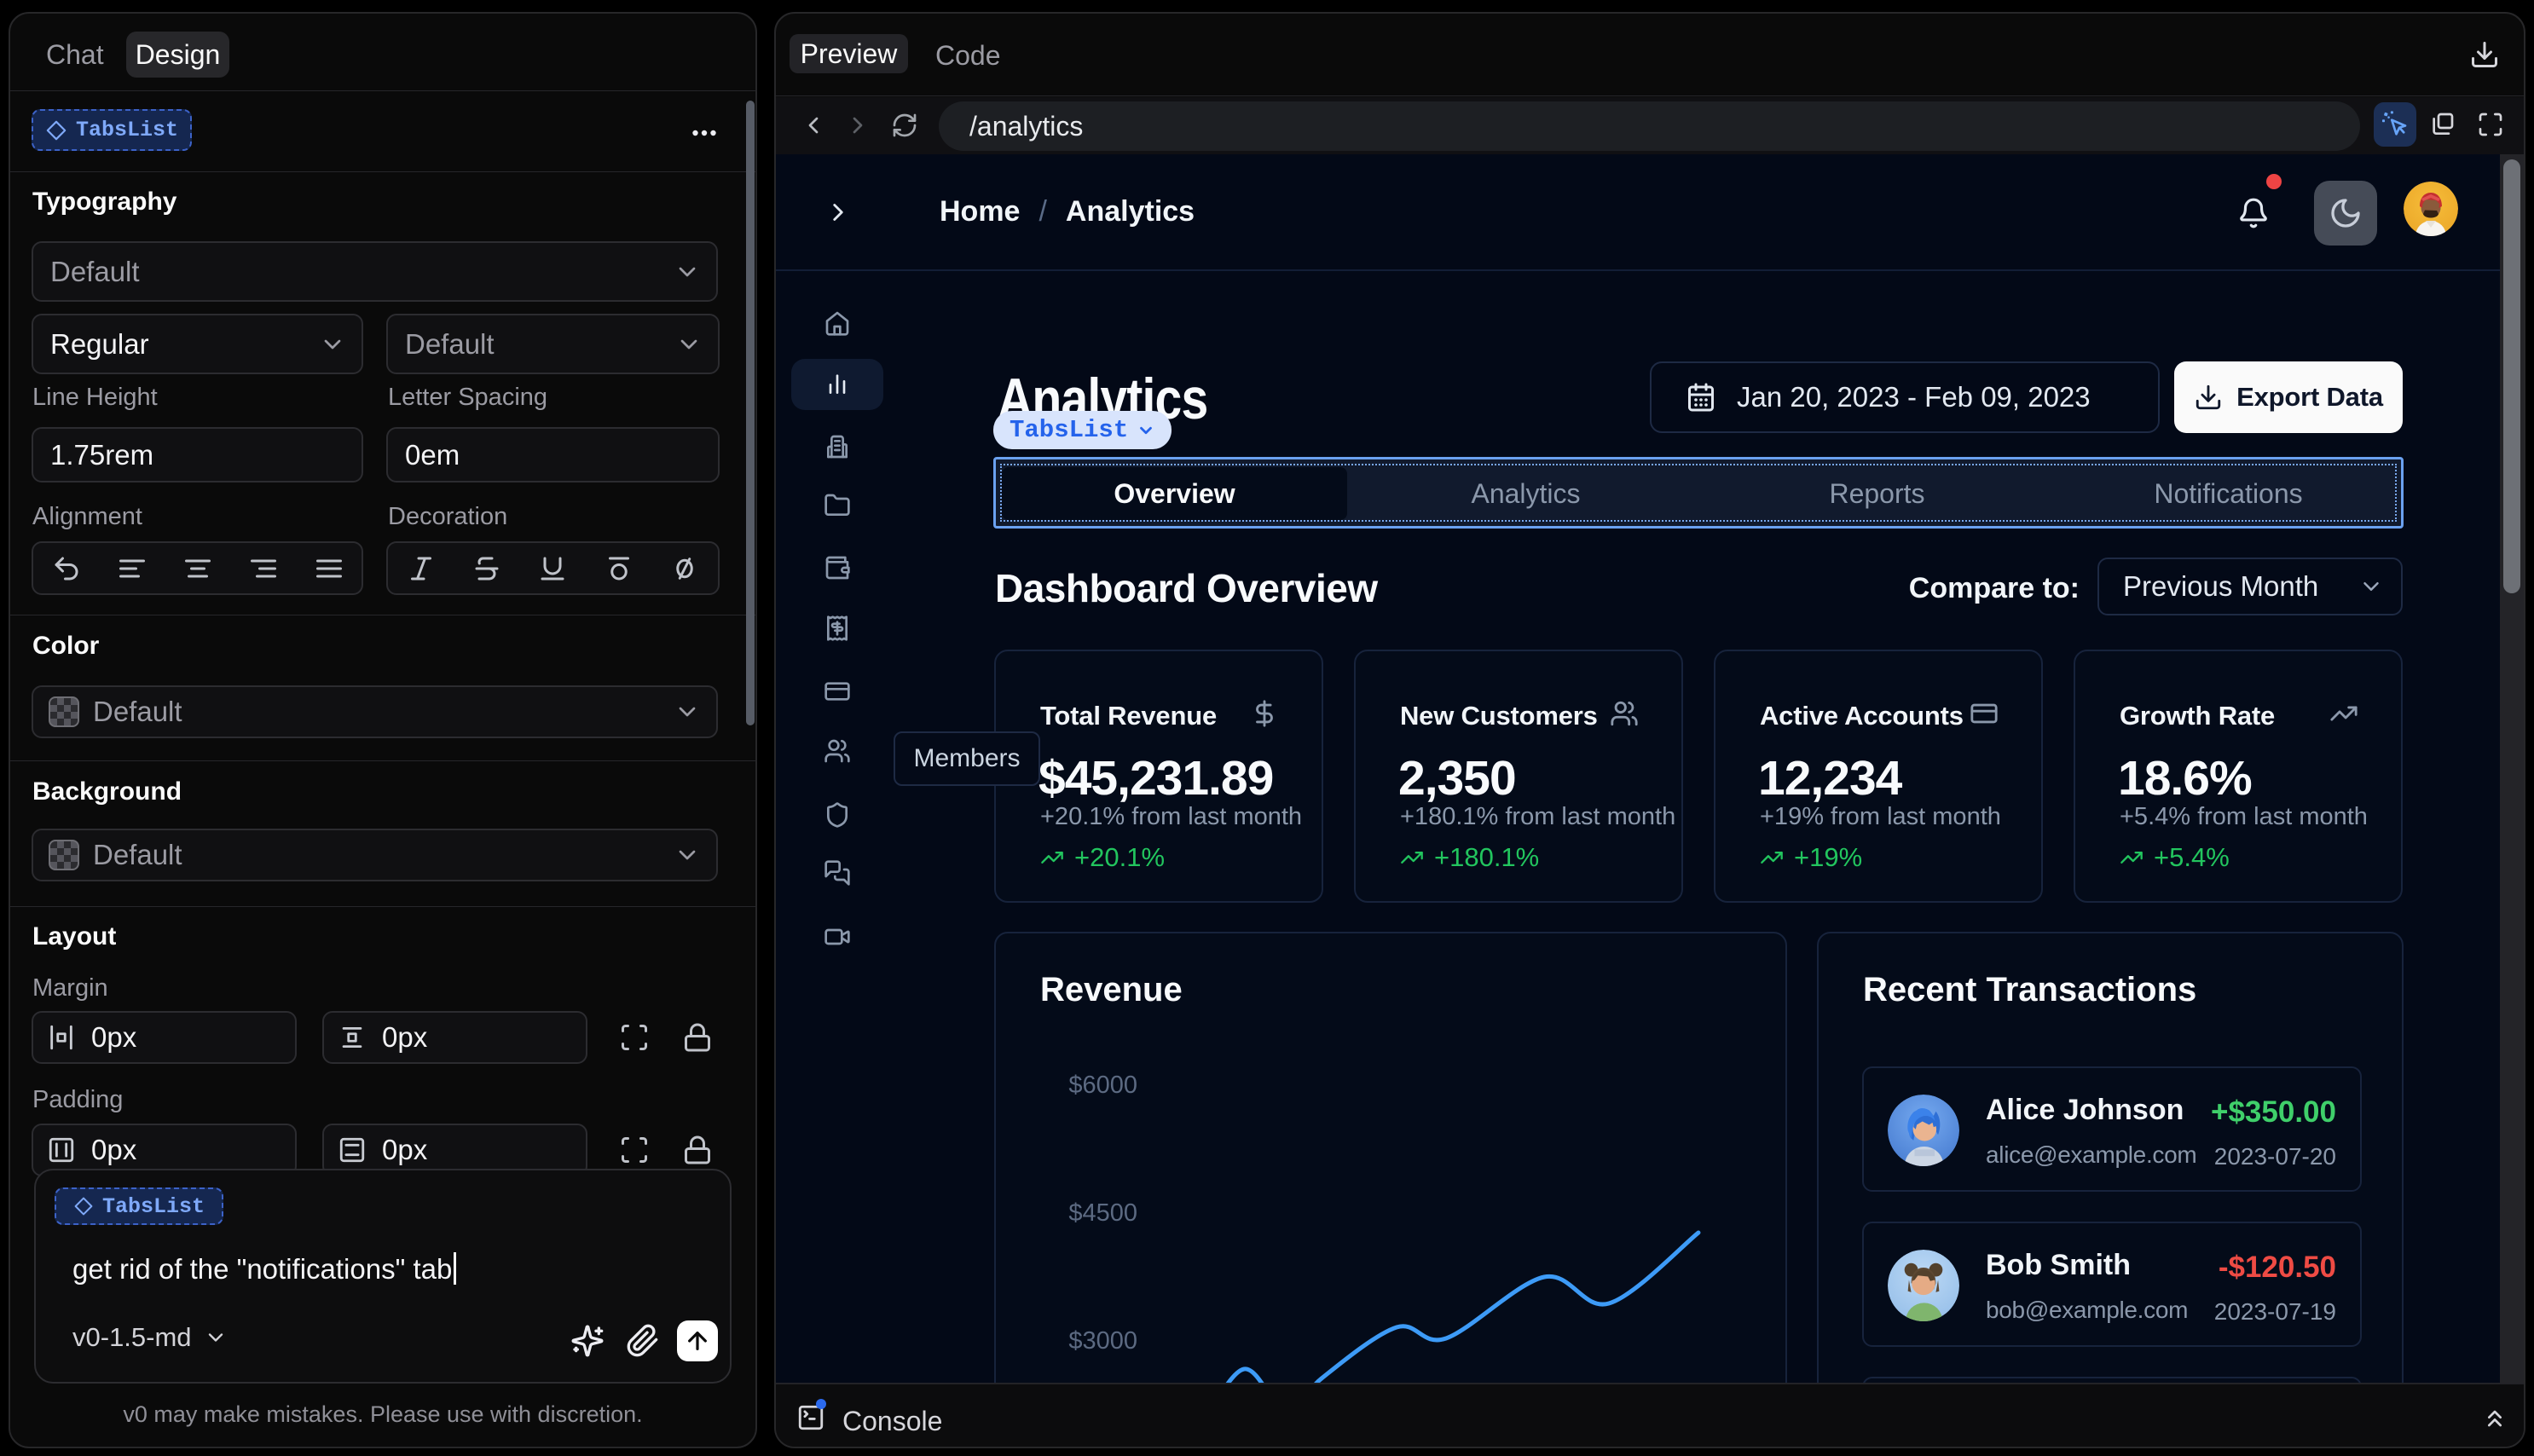 The image size is (2534, 1456). I want to click on url-bar: /analytics, so click(1649, 126).